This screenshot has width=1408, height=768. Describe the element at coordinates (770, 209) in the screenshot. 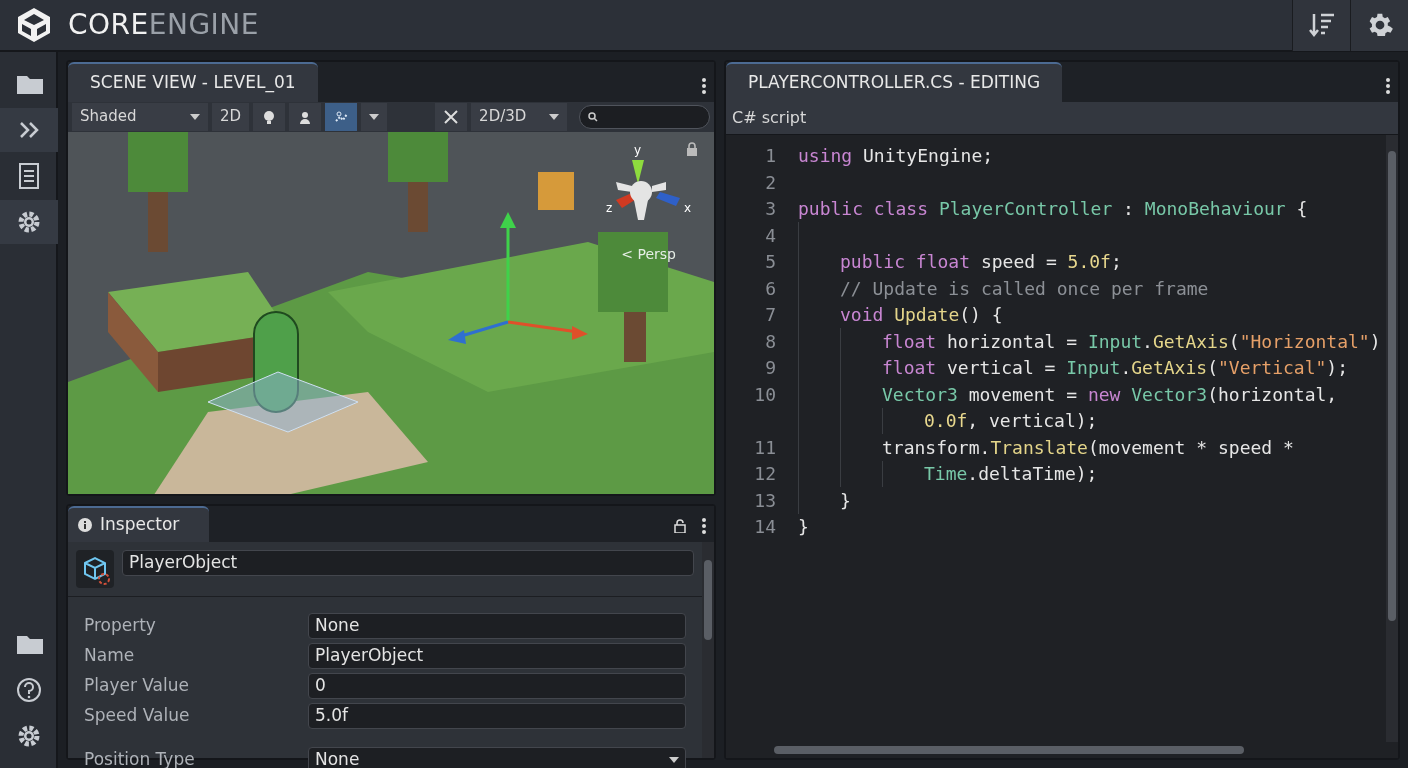

I see `line-number: 3` at that location.